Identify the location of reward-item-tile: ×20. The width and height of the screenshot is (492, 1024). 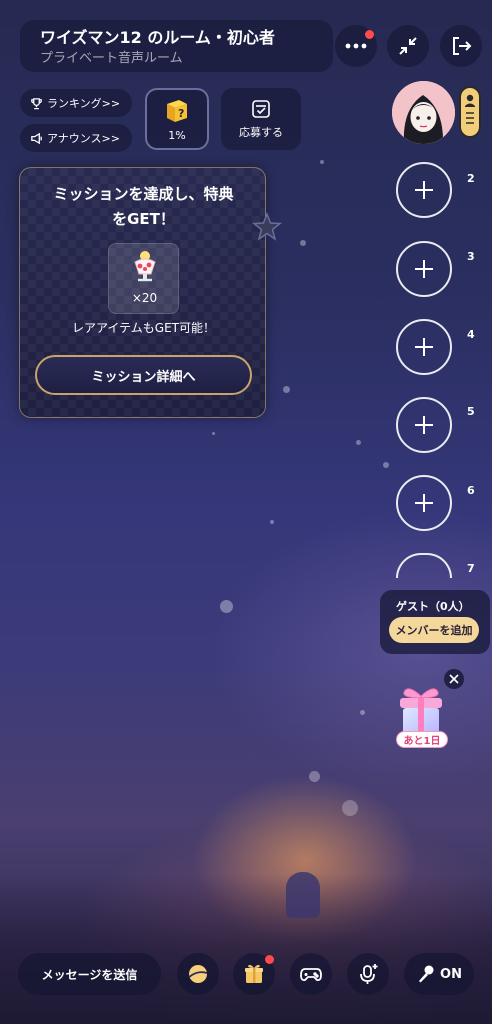
(143, 278).